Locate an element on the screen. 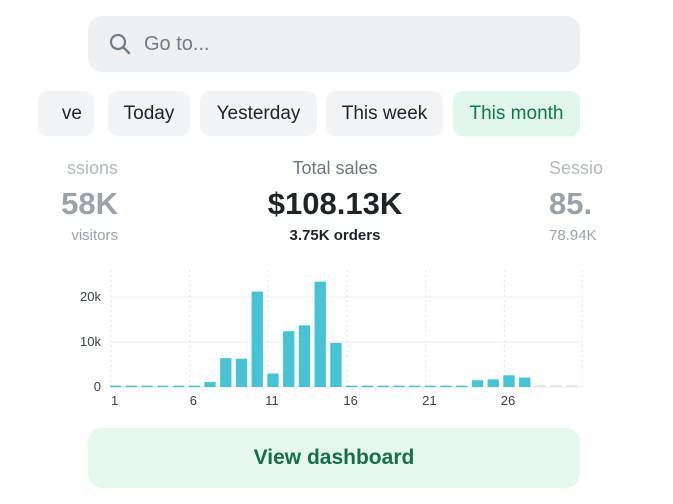  chart-y-tick-label: 0 is located at coordinates (97, 386).